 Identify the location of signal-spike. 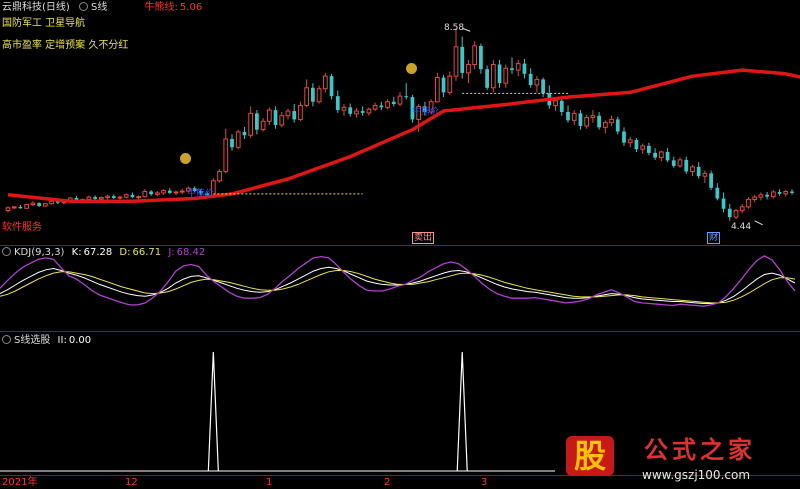
(462, 411).